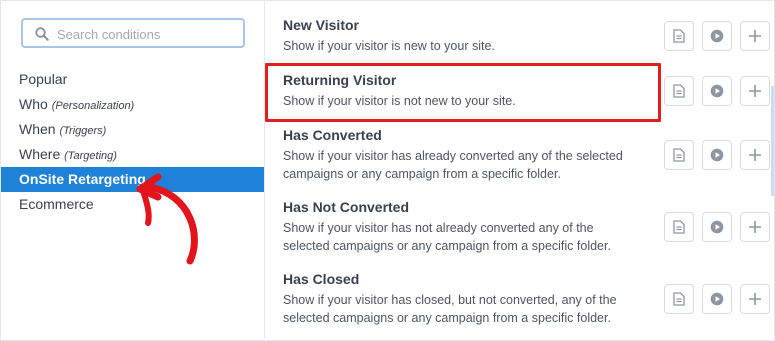  What do you see at coordinates (346, 207) in the screenshot?
I see `condition-title: Has Not Converted` at bounding box center [346, 207].